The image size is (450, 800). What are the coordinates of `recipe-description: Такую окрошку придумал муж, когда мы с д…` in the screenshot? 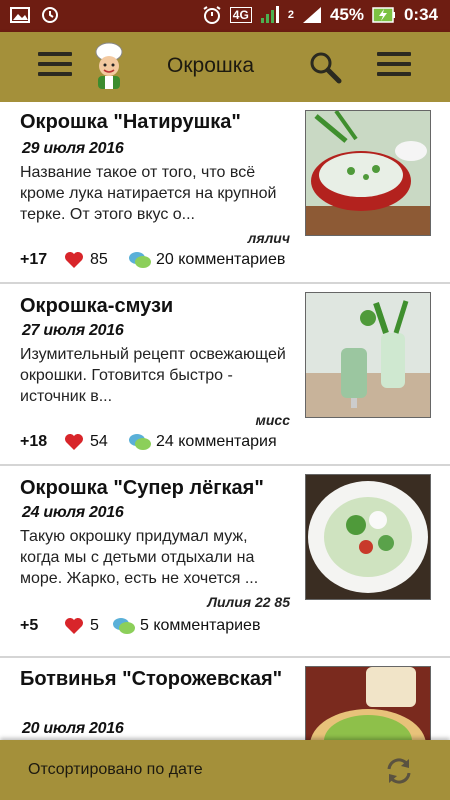 It's located at (139, 557).